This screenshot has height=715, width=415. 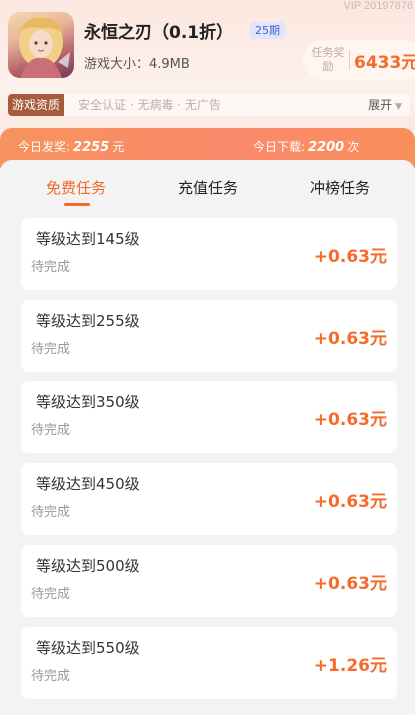 What do you see at coordinates (88, 648) in the screenshot?
I see `task-name: 等级达到550级` at bounding box center [88, 648].